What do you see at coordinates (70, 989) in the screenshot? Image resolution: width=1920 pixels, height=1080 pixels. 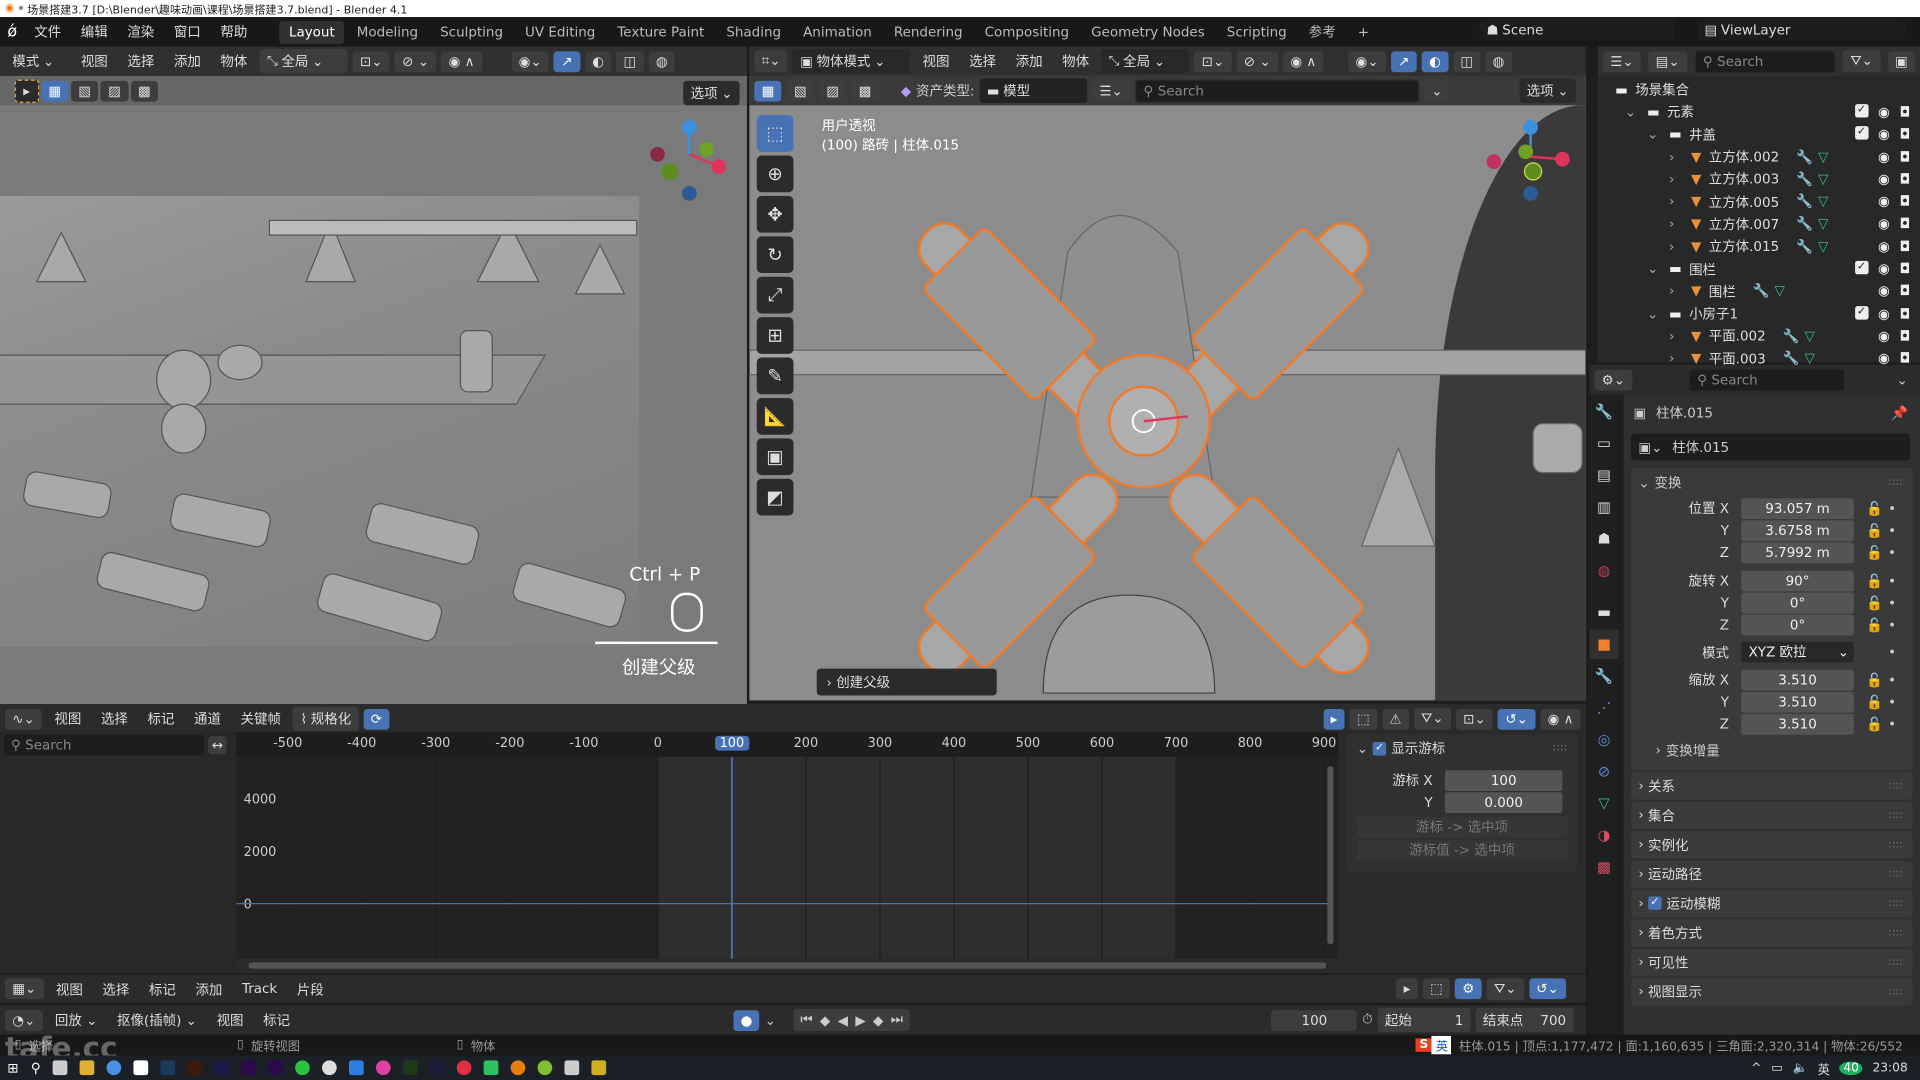 I see `nla-menu-view: 视图` at bounding box center [70, 989].